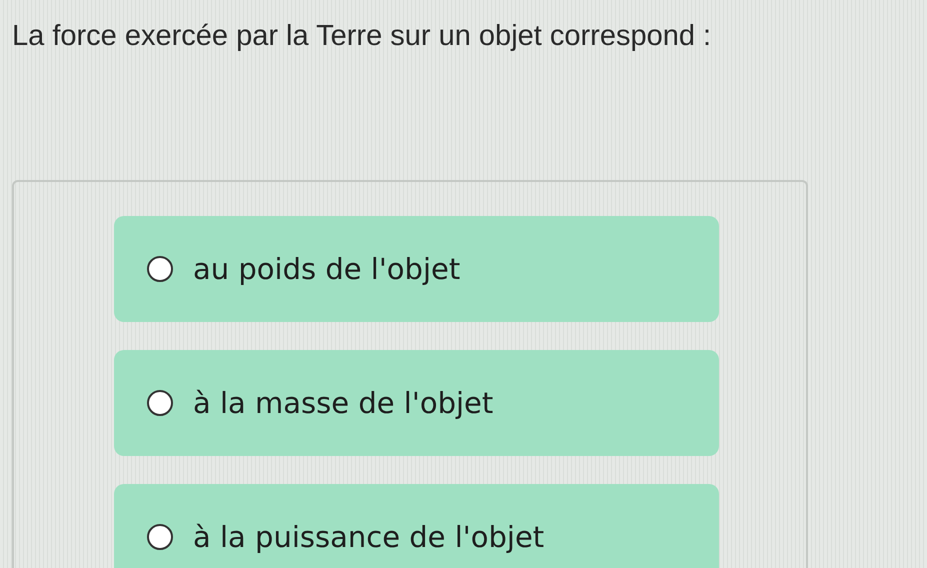 This screenshot has width=927, height=568. What do you see at coordinates (343, 403) in the screenshot?
I see `answer-label: à la masse de l'objet` at bounding box center [343, 403].